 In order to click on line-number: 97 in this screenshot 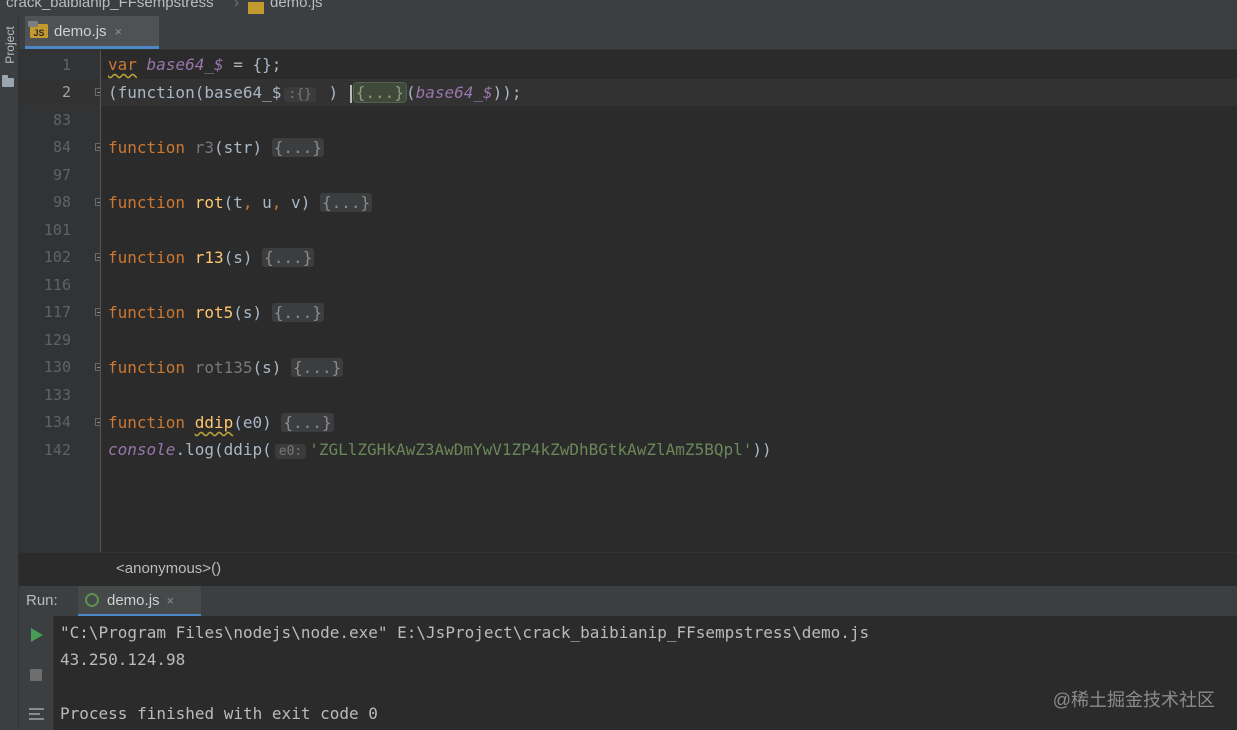, I will do `click(61, 175)`.